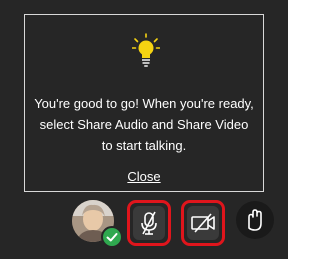 Image resolution: width=320 pixels, height=259 pixels. I want to click on microphone-muted-icon, so click(149, 223).